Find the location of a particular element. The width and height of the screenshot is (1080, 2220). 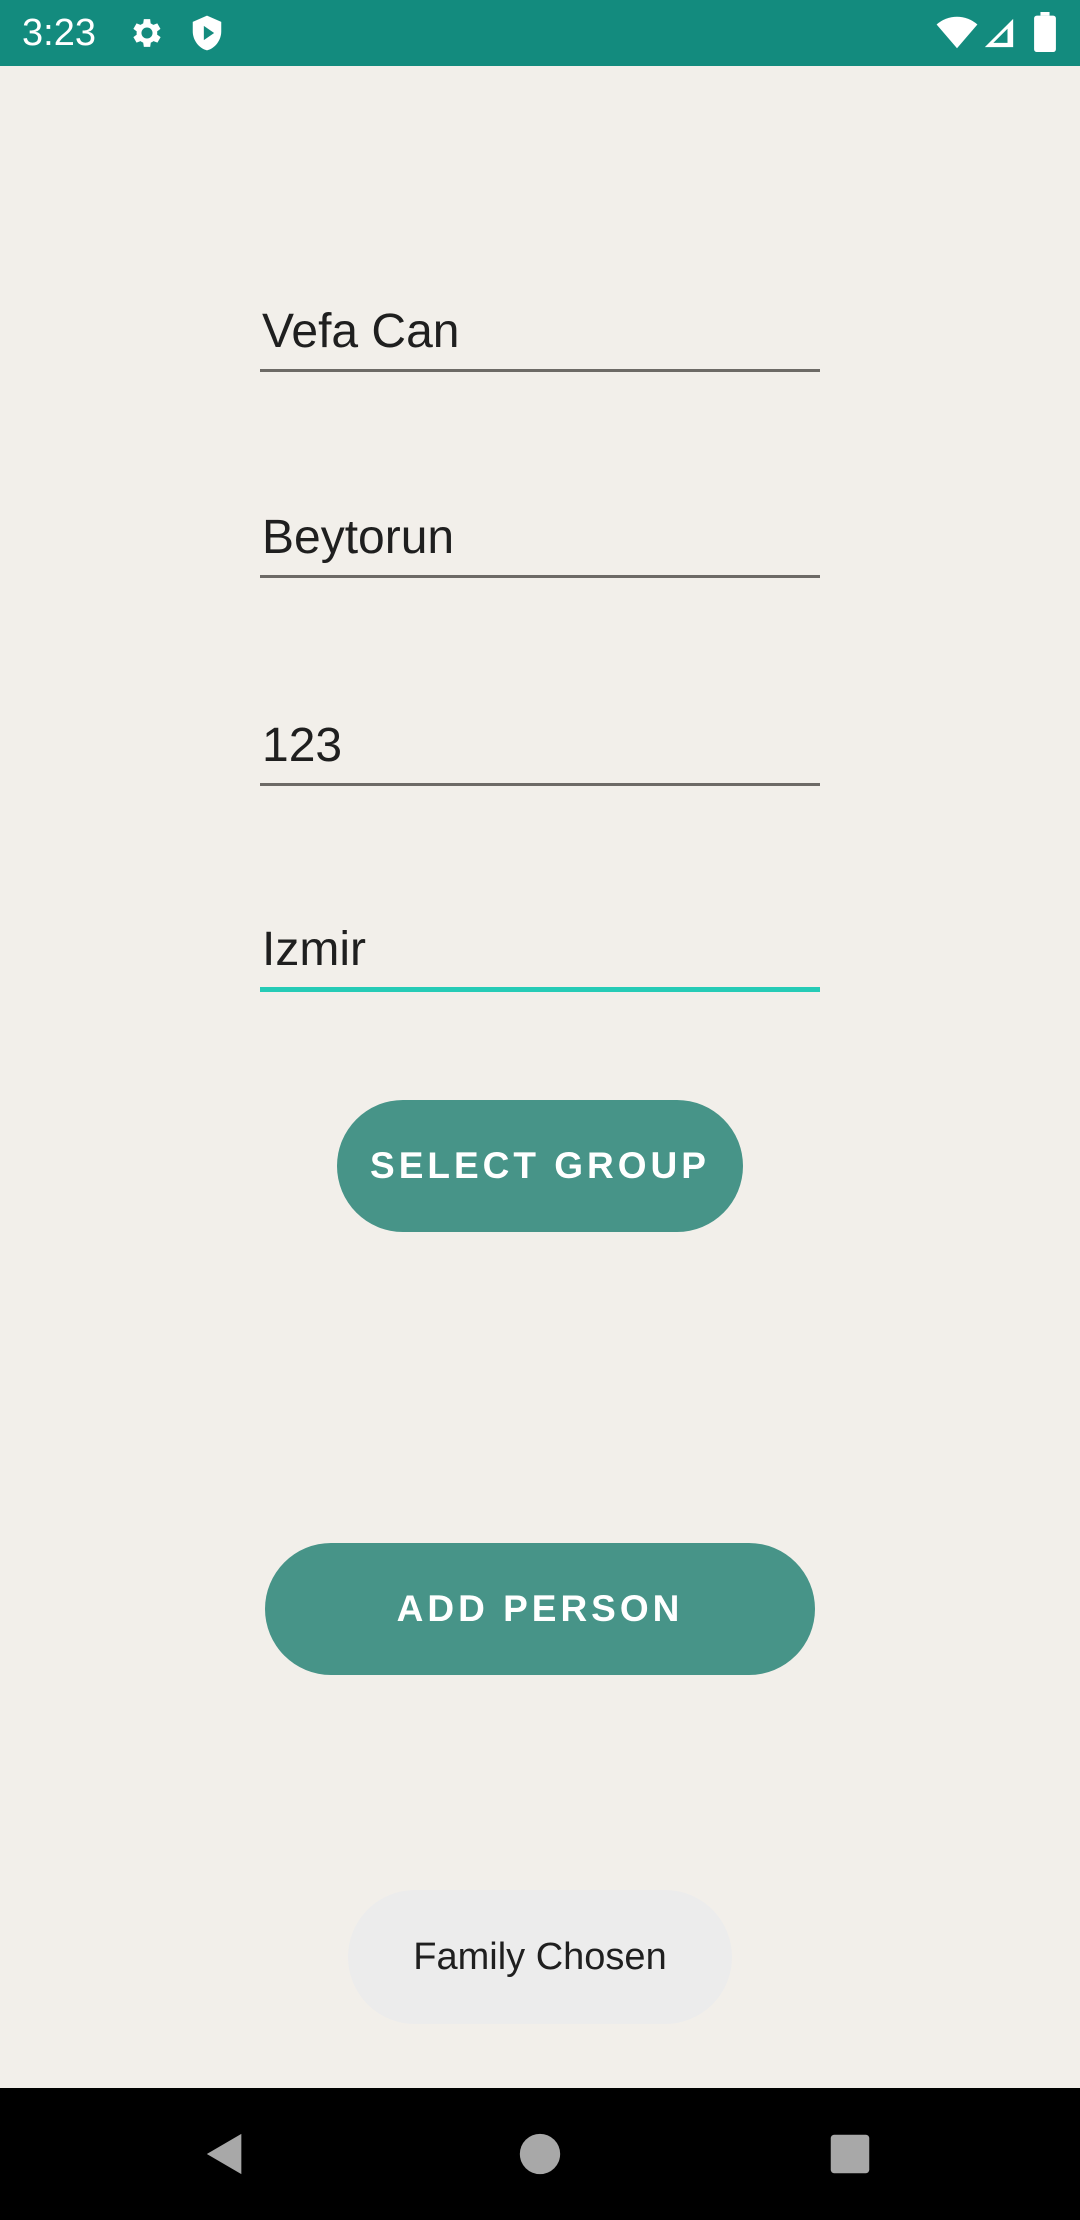

last-name-field: Beytorun is located at coordinates (540, 538).